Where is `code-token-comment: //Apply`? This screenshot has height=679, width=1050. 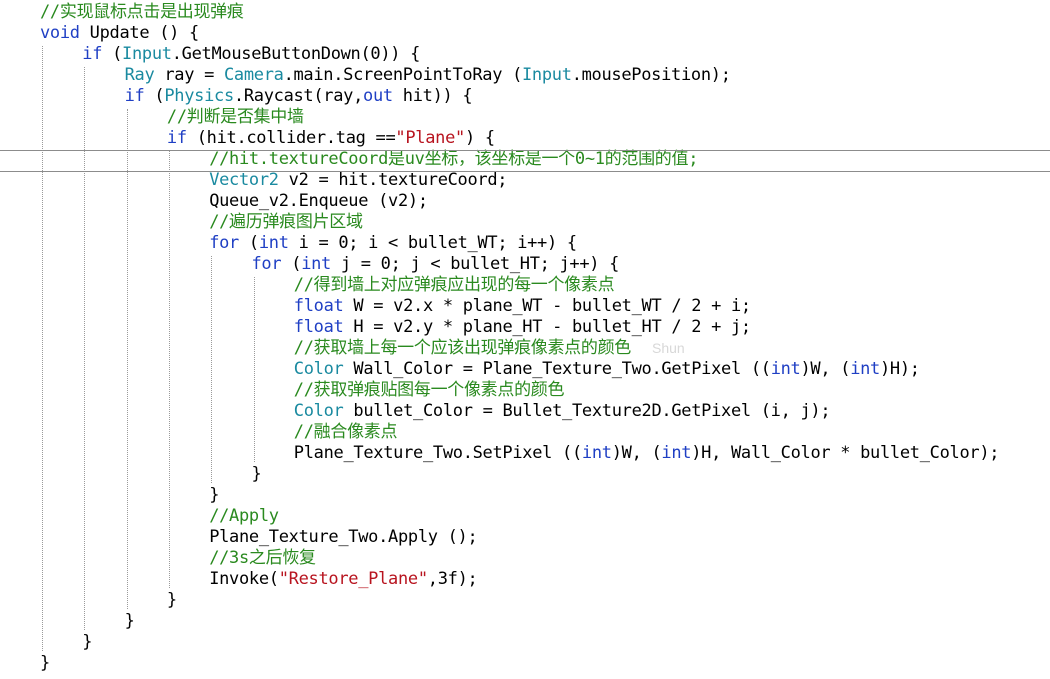
code-token-comment: //Apply is located at coordinates (244, 516).